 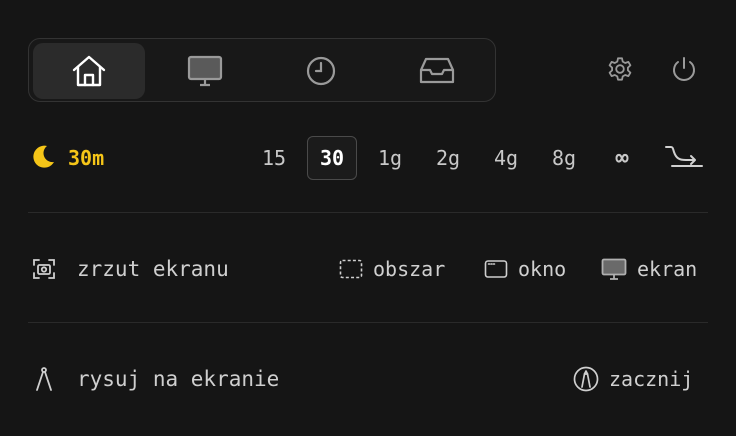 I want to click on schedule-arrow-icon, so click(x=684, y=157).